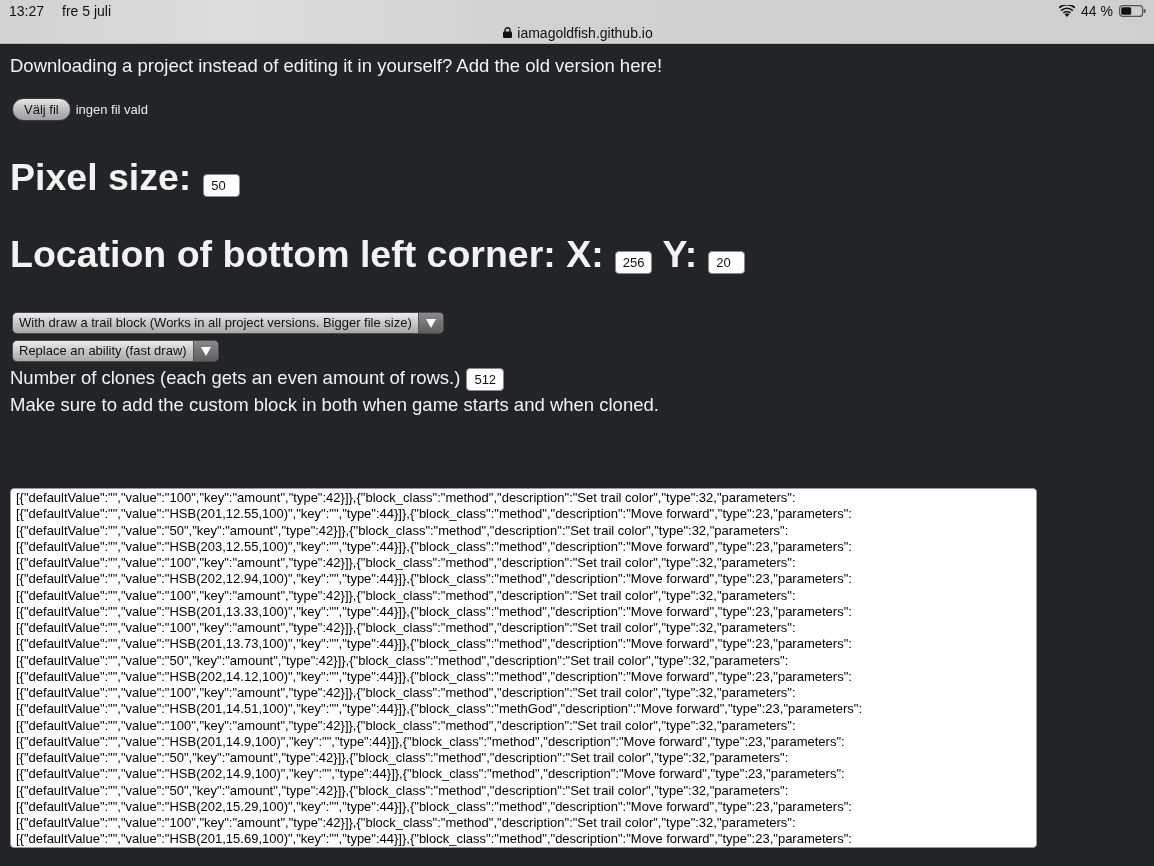 The height and width of the screenshot is (866, 1154). What do you see at coordinates (1097, 11) in the screenshot?
I see `battery-percentage: 44 %` at bounding box center [1097, 11].